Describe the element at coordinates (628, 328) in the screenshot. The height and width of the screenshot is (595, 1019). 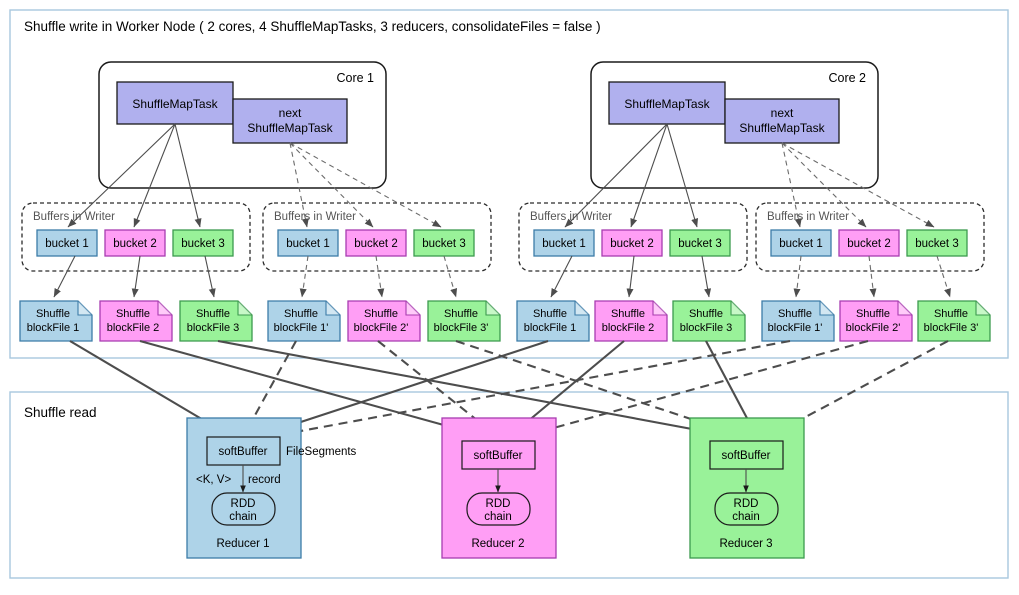
I see `block-file-7-line2: blockFile 2` at that location.